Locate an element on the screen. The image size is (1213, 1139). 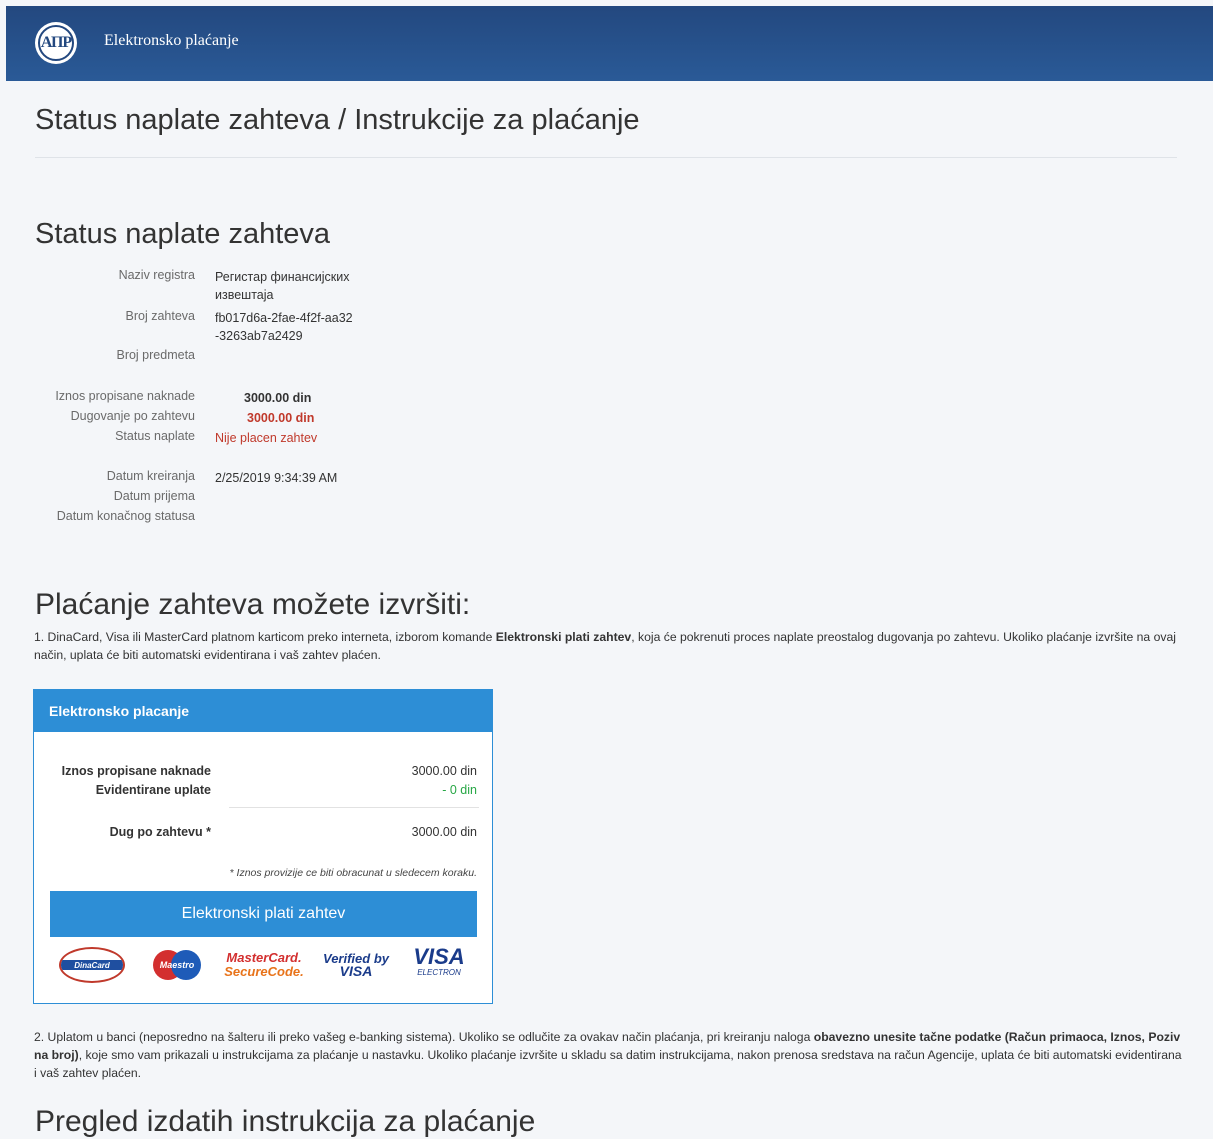
panel-evid-value: - 0 din is located at coordinates (459, 790).